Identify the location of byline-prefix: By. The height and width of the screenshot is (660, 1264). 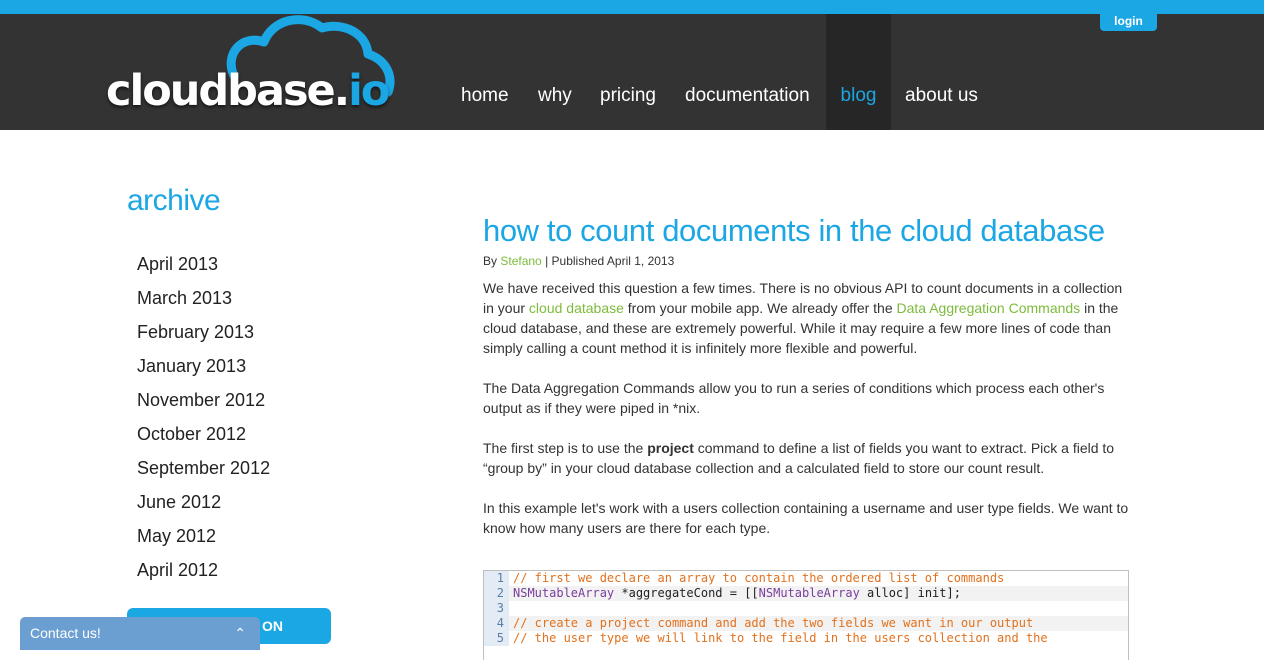
(490, 261).